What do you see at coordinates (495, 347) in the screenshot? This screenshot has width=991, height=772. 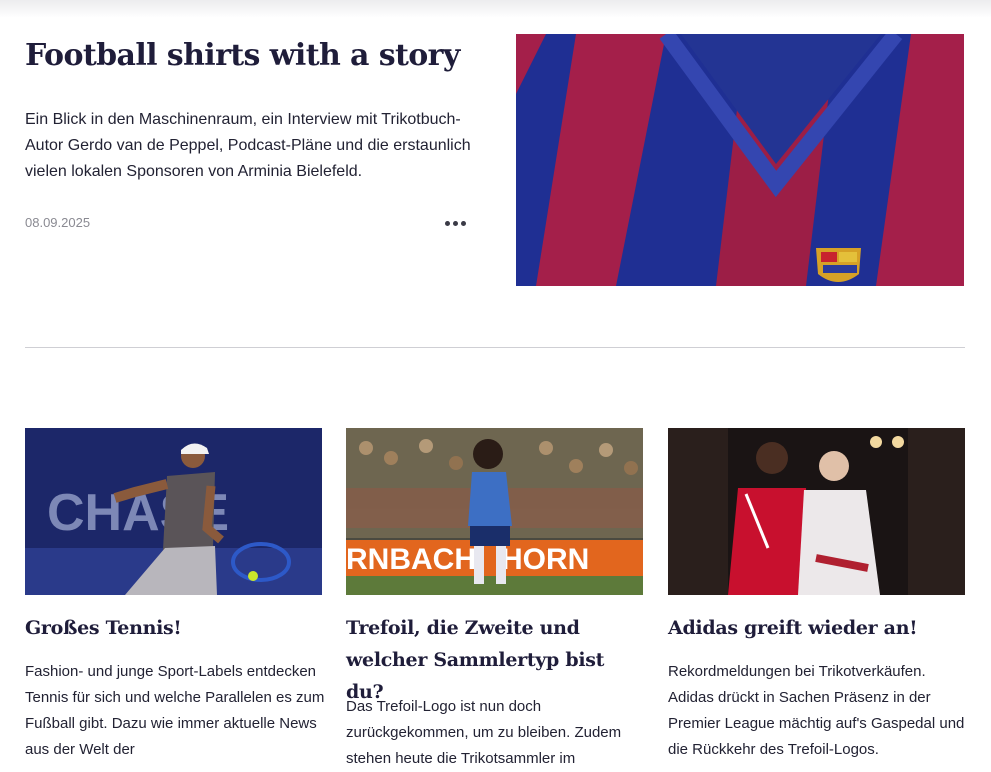 I see `section-divider` at bounding box center [495, 347].